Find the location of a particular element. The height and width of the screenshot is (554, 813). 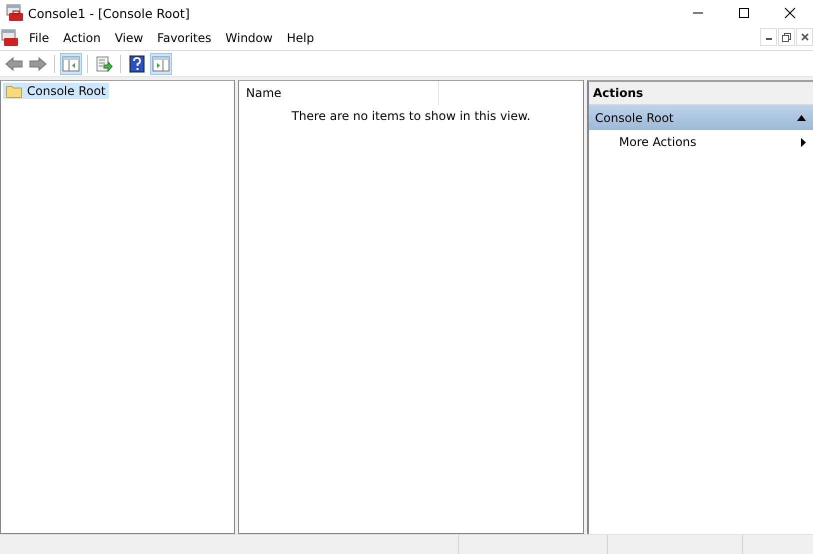

actions-header: Actions is located at coordinates (701, 93).